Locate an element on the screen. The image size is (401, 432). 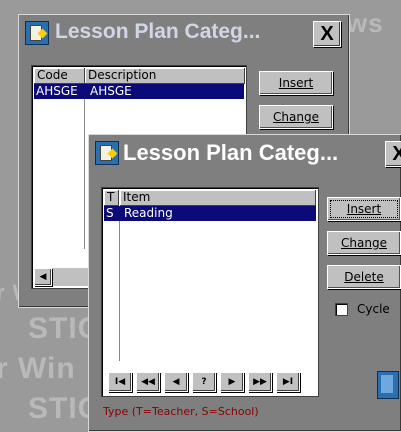
nav-prior-page-button: ◀◀ is located at coordinates (148, 382).